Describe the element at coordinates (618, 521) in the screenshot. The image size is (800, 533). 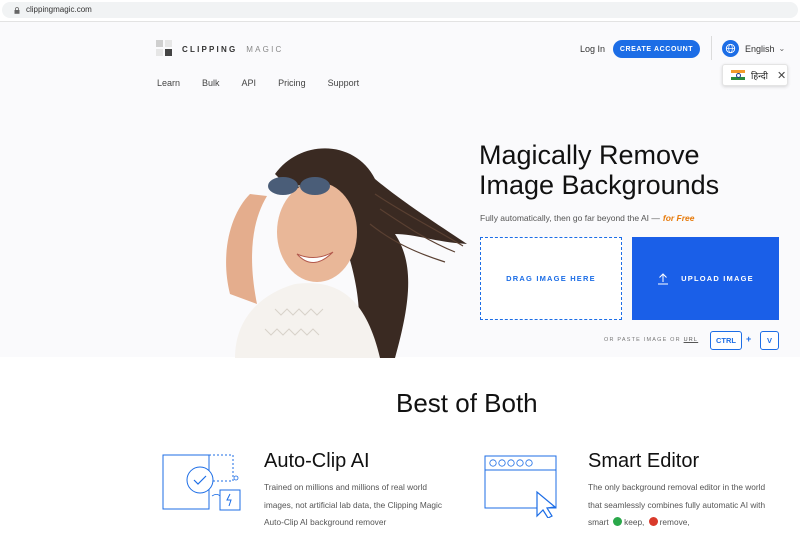
I see `keep-plus-icon` at that location.